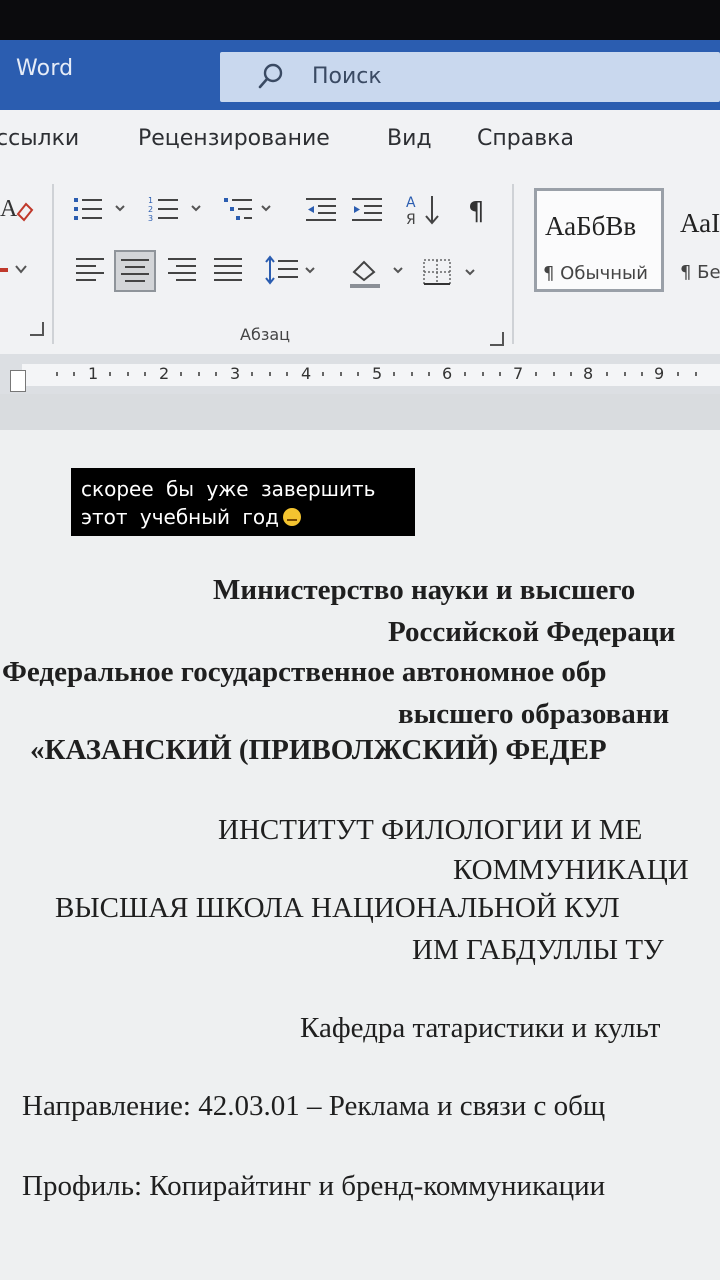 Image resolution: width=720 pixels, height=1280 pixels. What do you see at coordinates (700, 223) in the screenshot?
I see `style-no-spacing-sample: АаI` at bounding box center [700, 223].